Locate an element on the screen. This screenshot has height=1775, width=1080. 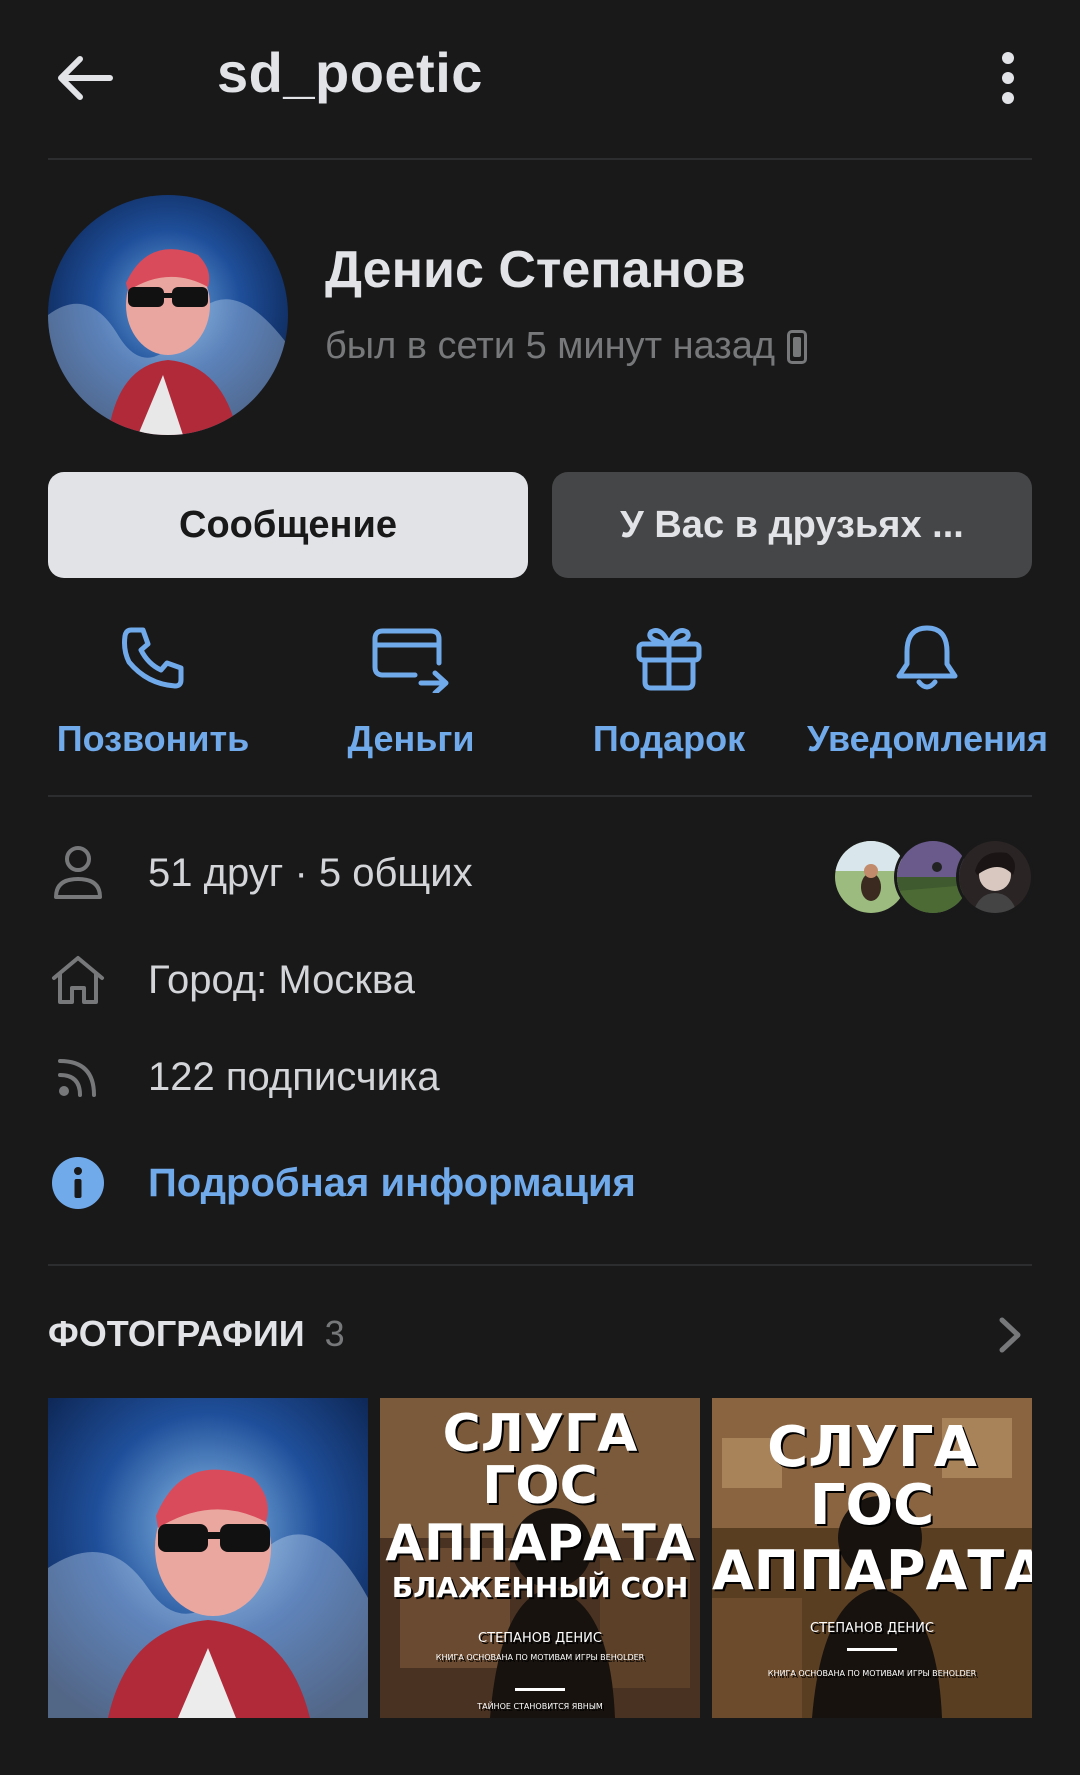
gift-action: Подарок is located at coordinates (669, 689).